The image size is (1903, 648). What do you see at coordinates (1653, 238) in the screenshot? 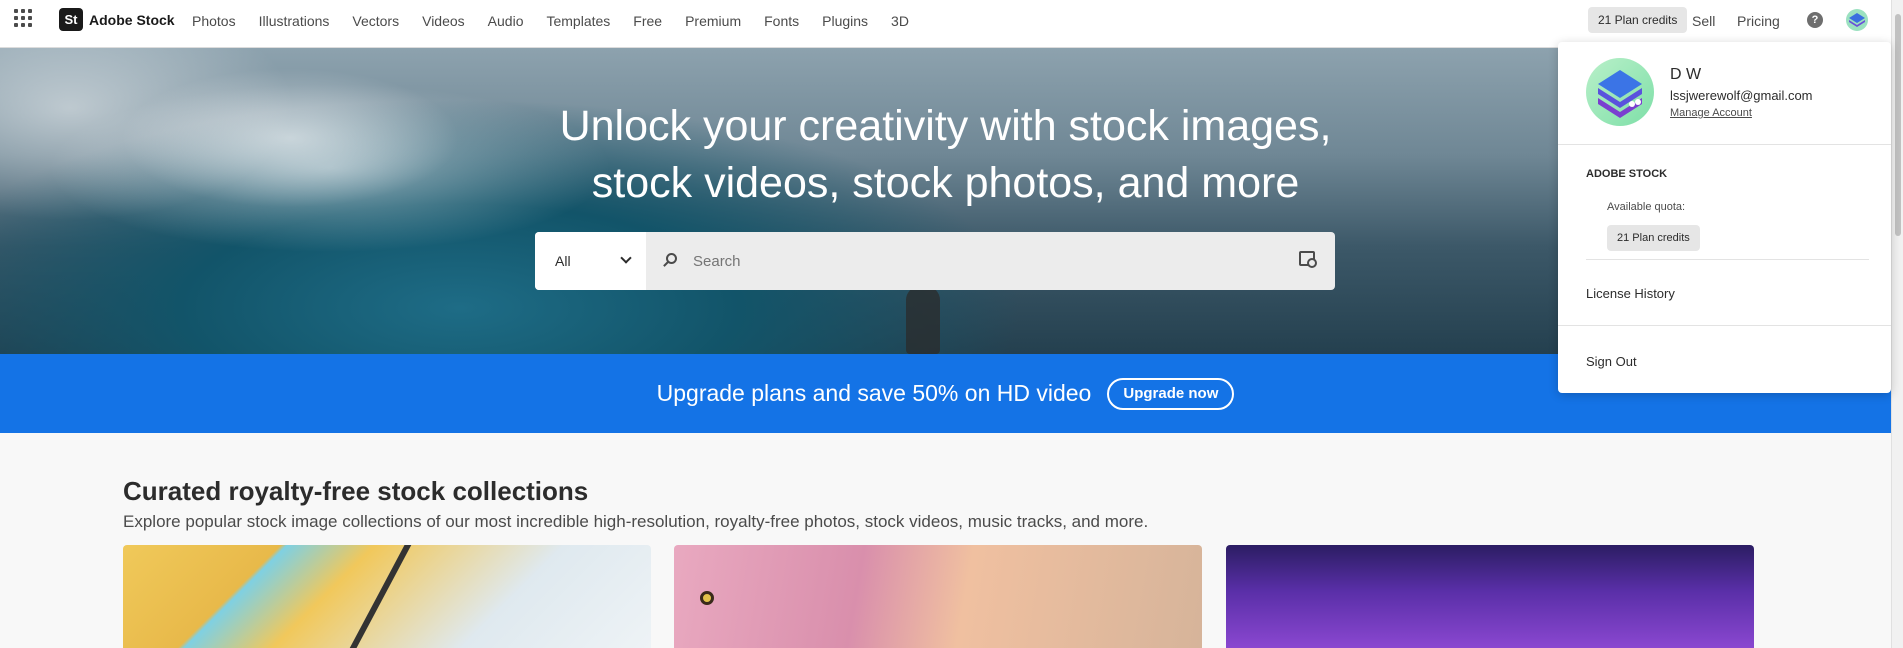
I see `quota-badge: 21 Plan credits` at bounding box center [1653, 238].